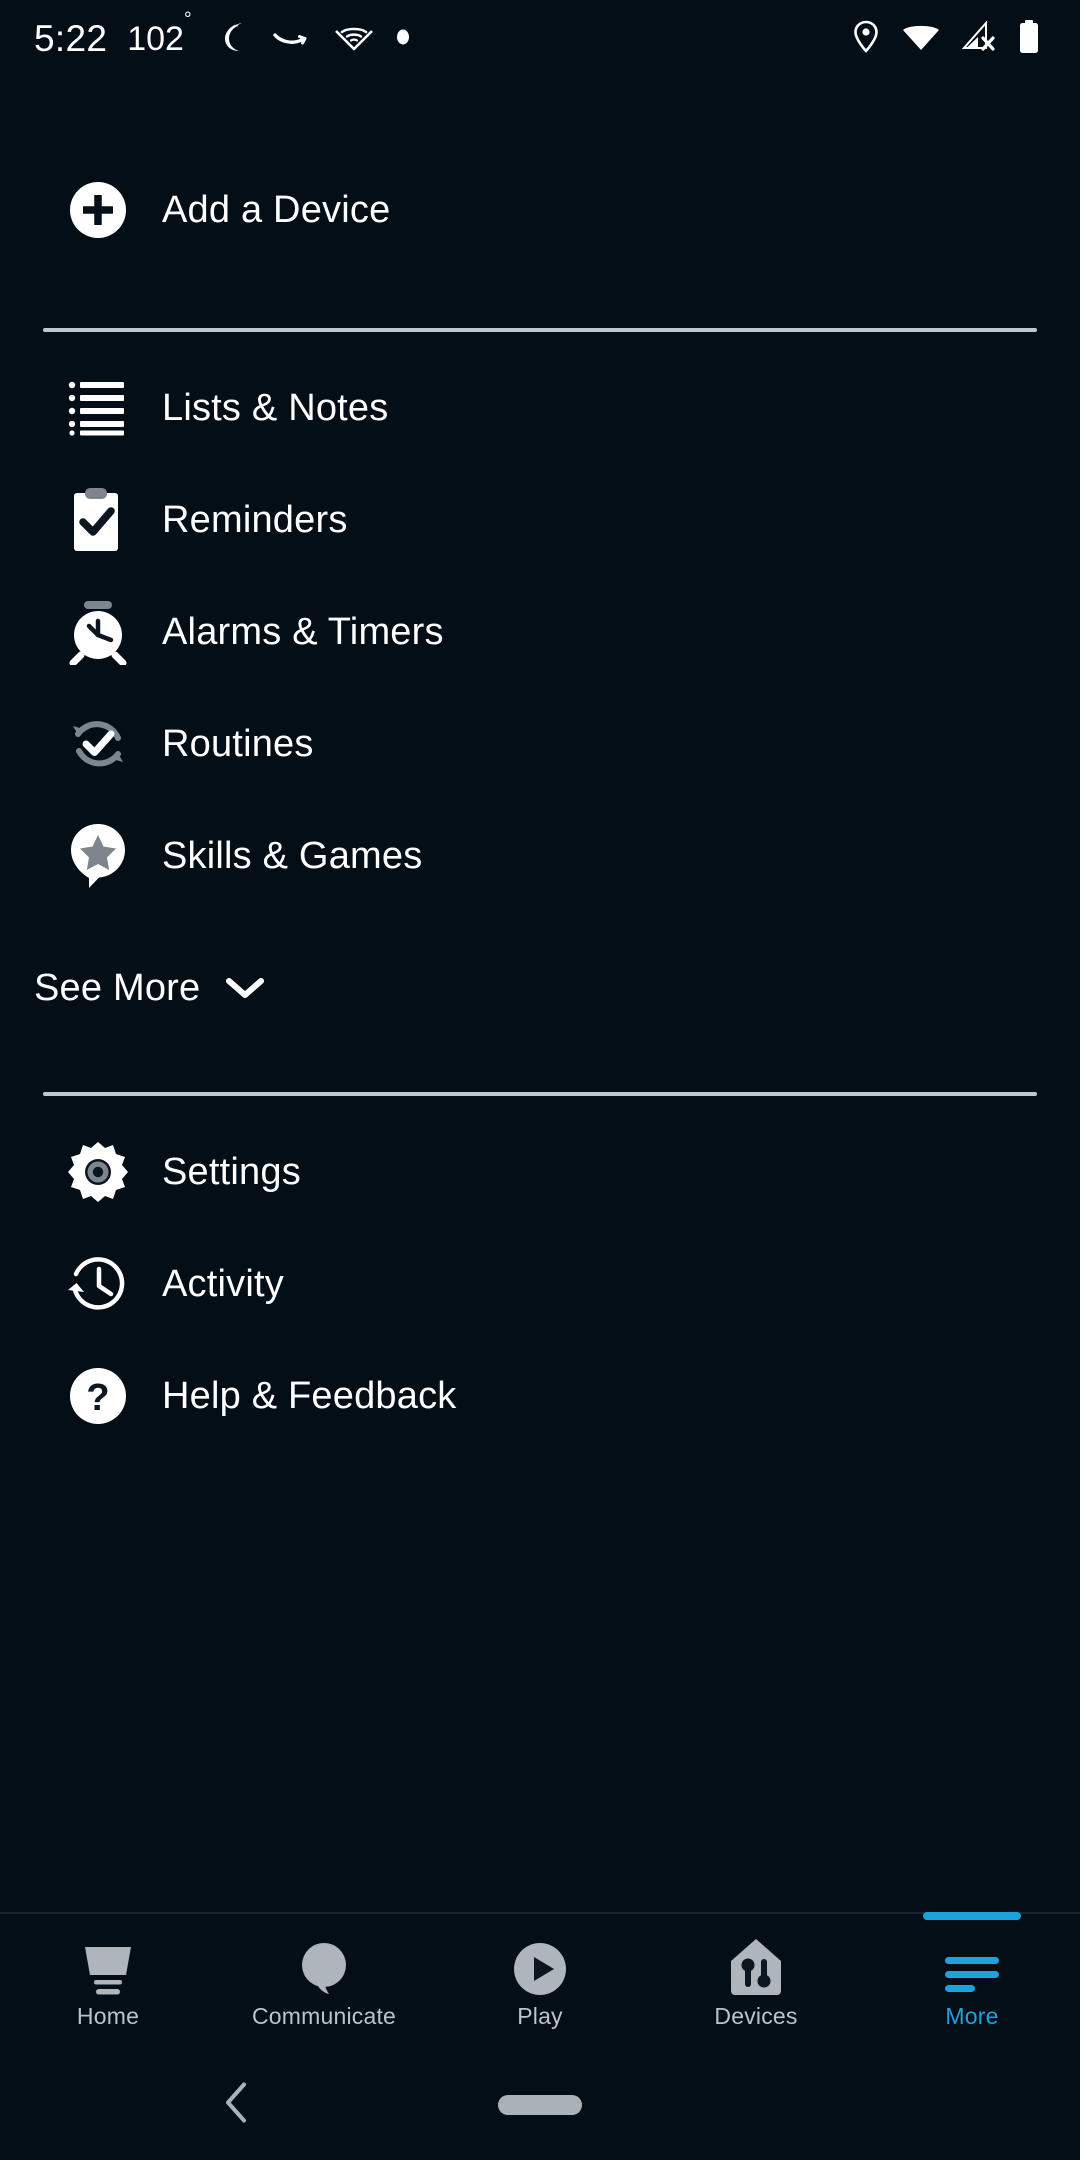 This screenshot has width=1080, height=2160. Describe the element at coordinates (540, 1396) in the screenshot. I see `menu-item-help-and-feedback: ? Help & Feedback` at that location.